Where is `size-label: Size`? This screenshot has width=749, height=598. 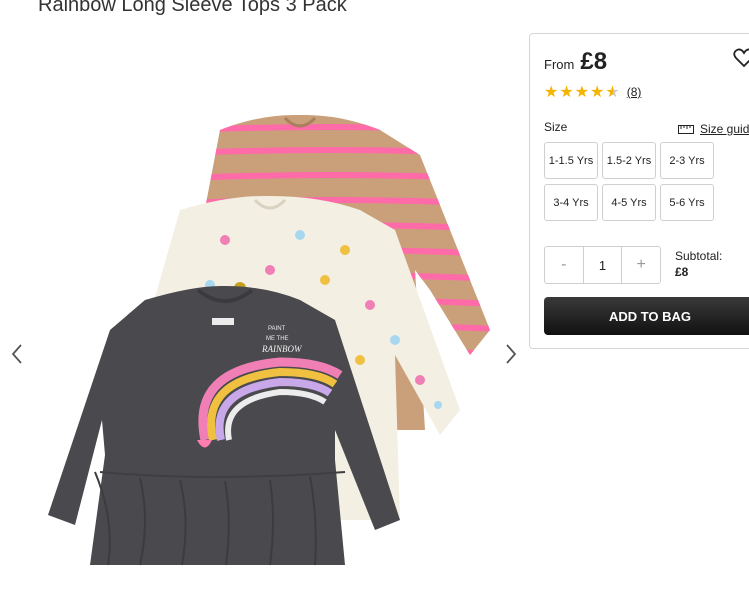 size-label: Size is located at coordinates (556, 127).